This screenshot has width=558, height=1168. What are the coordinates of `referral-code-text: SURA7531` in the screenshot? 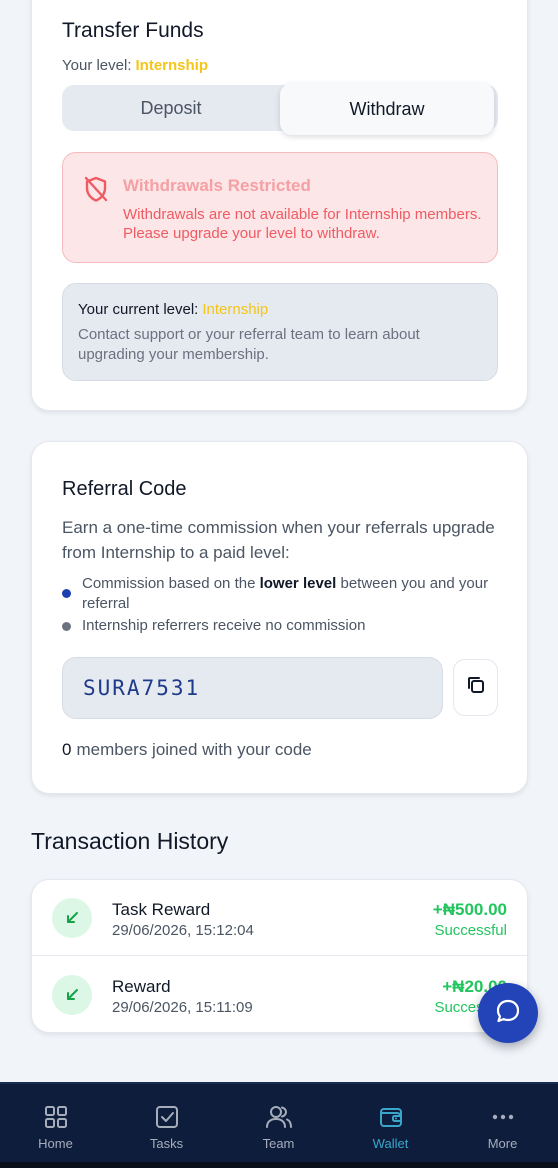 It's located at (142, 688).